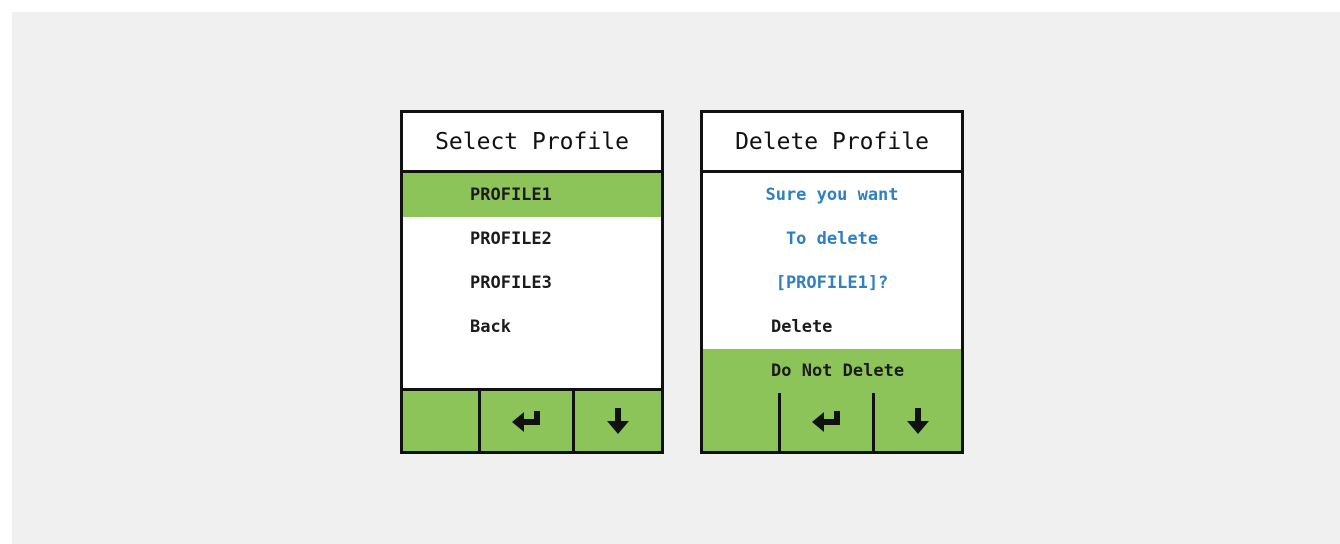  Describe the element at coordinates (832, 371) in the screenshot. I see `option-do-not-delete: Do Not Delete` at that location.